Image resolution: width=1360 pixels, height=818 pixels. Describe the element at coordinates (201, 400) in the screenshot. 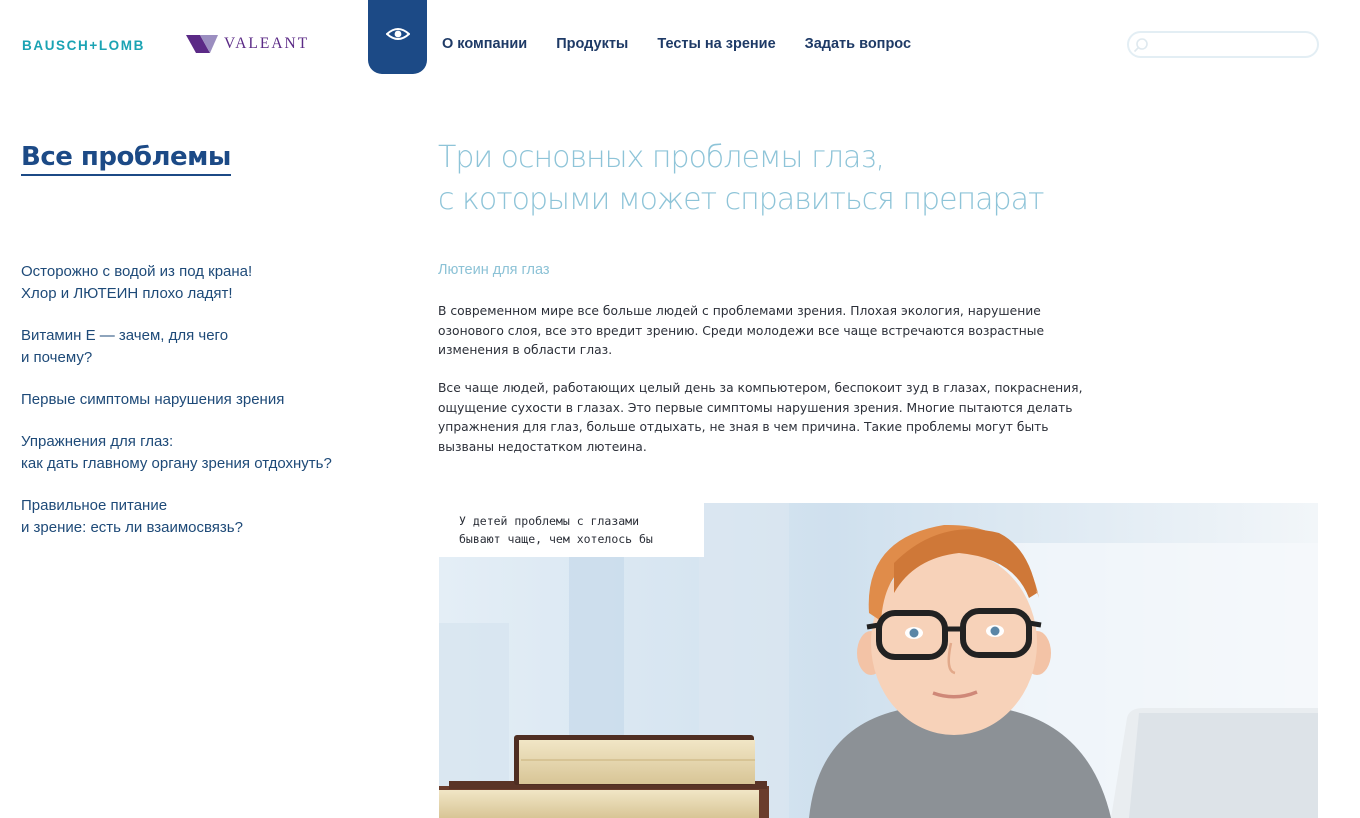

I see `sidebar-item-first-symptoms: Первые симптомы нарушения зрения` at that location.